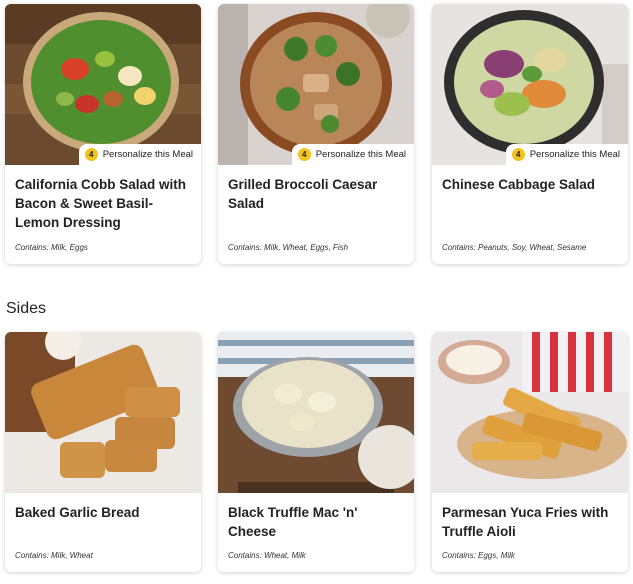 The height and width of the screenshot is (584, 633). Describe the element at coordinates (54, 555) in the screenshot. I see `allergen-info: Contains: Milk, Wheat` at that location.